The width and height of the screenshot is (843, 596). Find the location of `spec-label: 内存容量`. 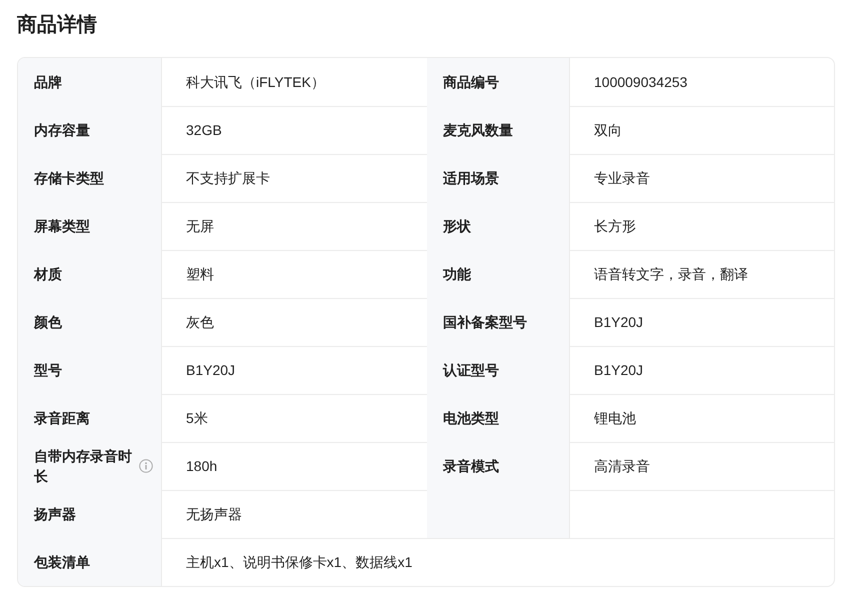

spec-label: 内存容量 is located at coordinates (62, 130).